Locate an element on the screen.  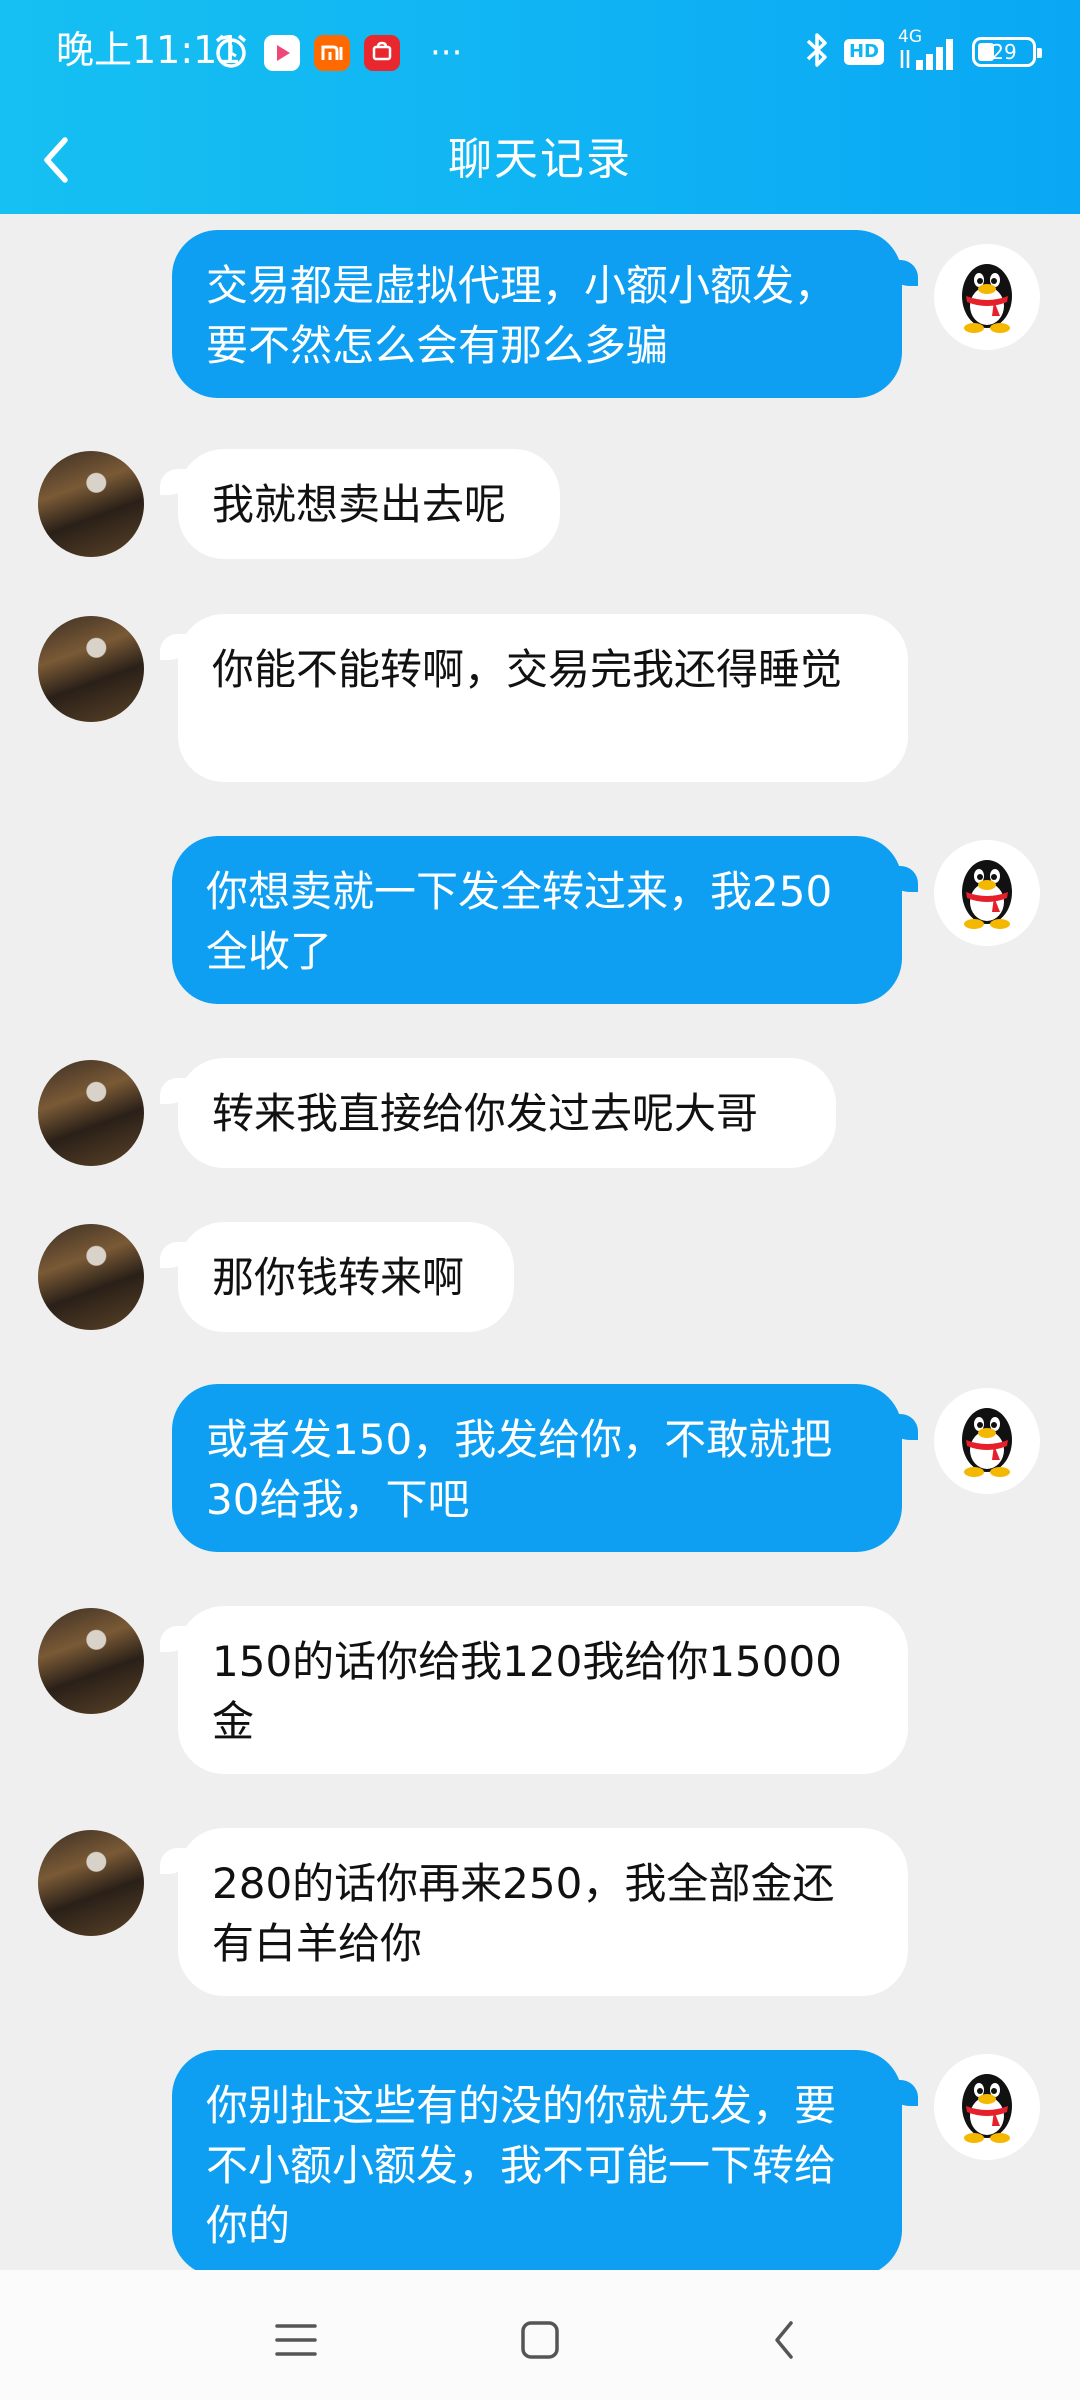
alarm-icon is located at coordinates (231, 53).